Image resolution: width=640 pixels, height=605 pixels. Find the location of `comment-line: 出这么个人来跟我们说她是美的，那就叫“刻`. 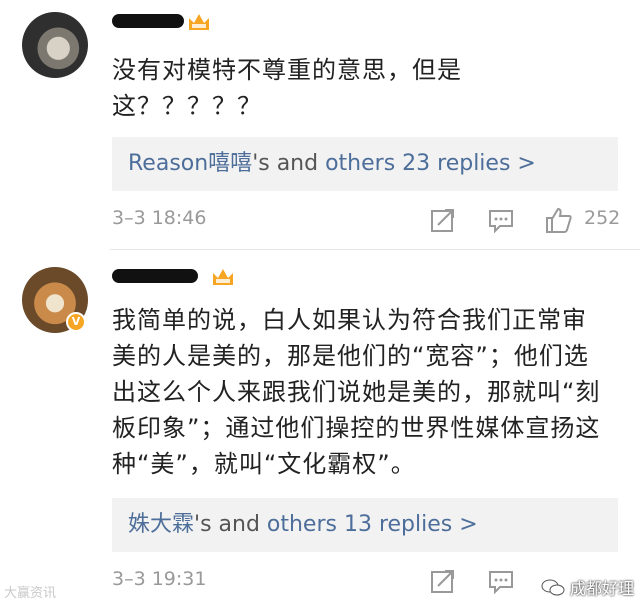

comment-line: 出这么个人来跟我们说她是美的，那就叫“刻 is located at coordinates (356, 392).